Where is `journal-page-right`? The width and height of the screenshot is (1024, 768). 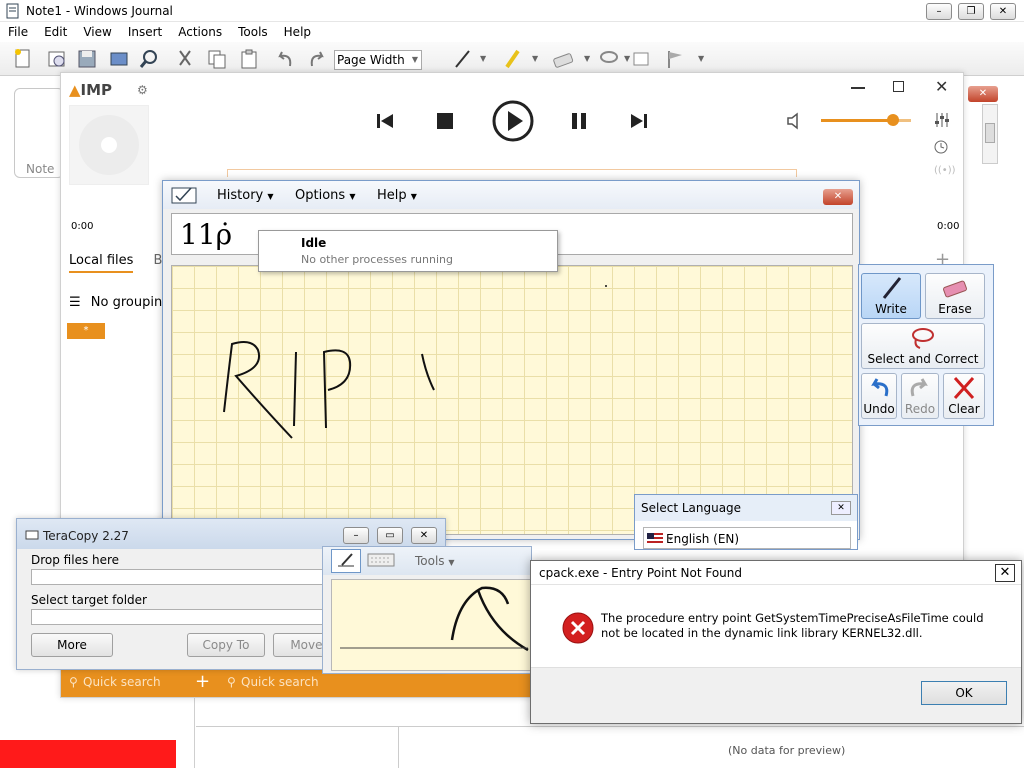
journal-page-right is located at coordinates (610, 747).